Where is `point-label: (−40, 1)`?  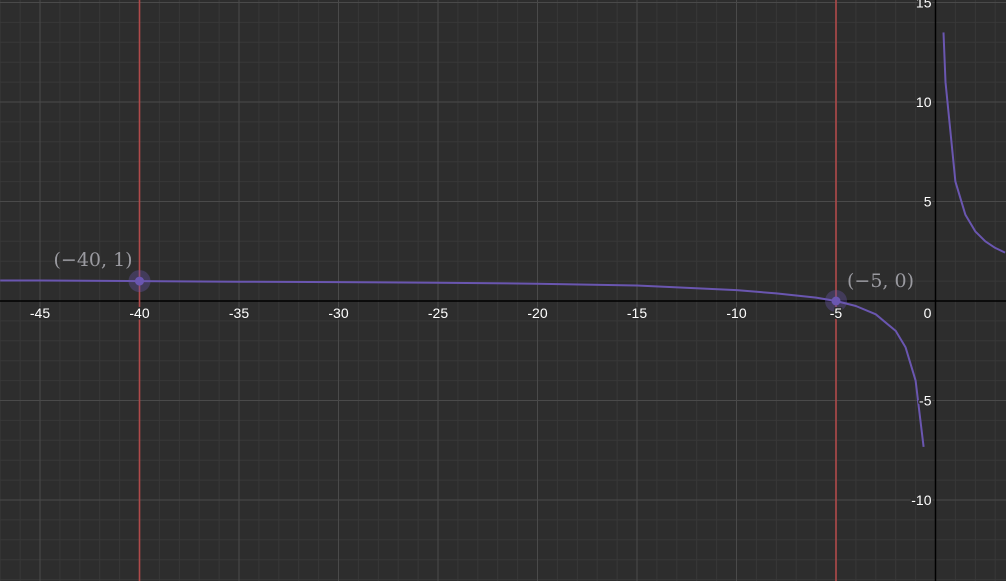 point-label: (−40, 1) is located at coordinates (93, 260).